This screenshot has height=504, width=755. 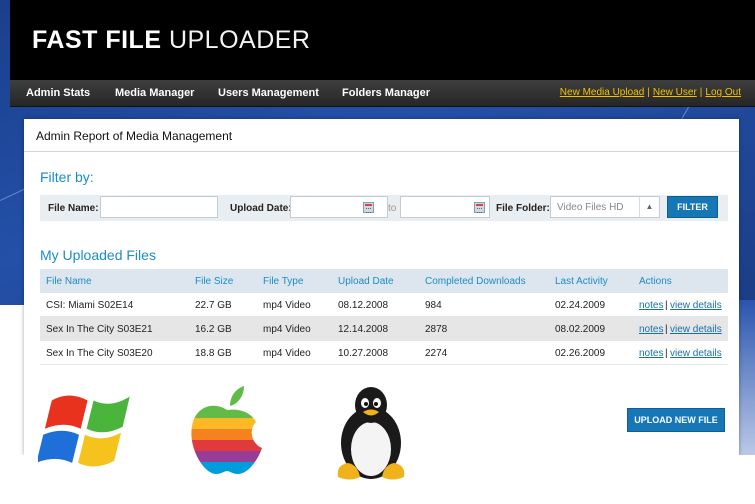 I want to click on logo-bold-text: FAST FILE, so click(x=97, y=40).